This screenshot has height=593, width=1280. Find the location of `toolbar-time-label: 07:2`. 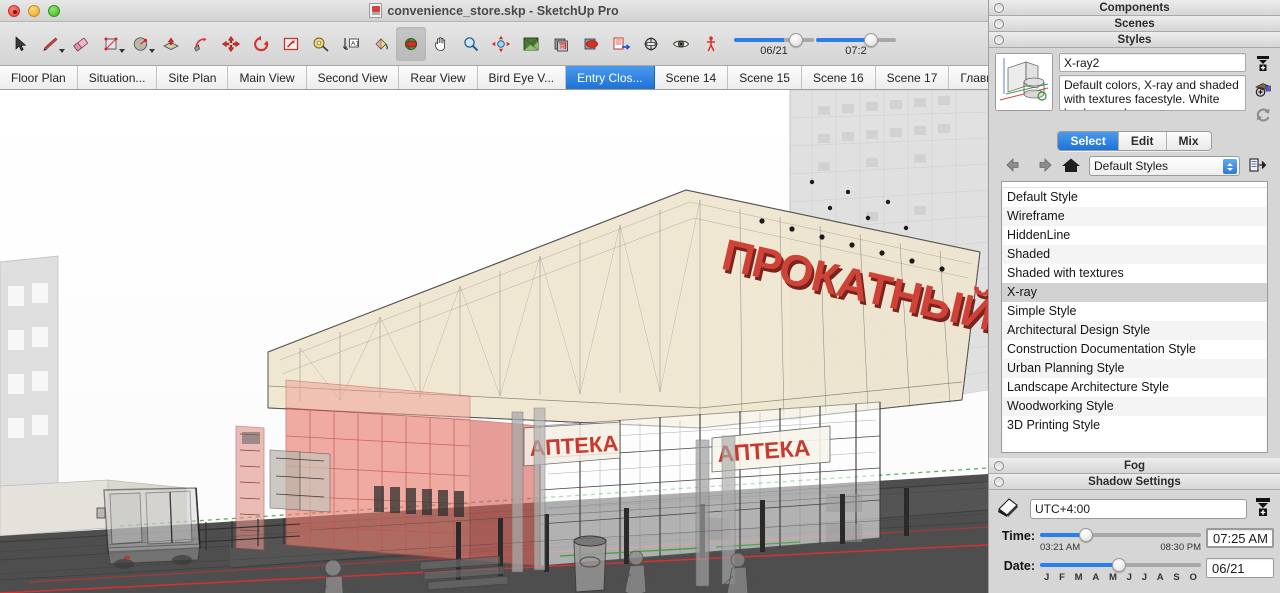

toolbar-time-label: 07:2 is located at coordinates (856, 50).